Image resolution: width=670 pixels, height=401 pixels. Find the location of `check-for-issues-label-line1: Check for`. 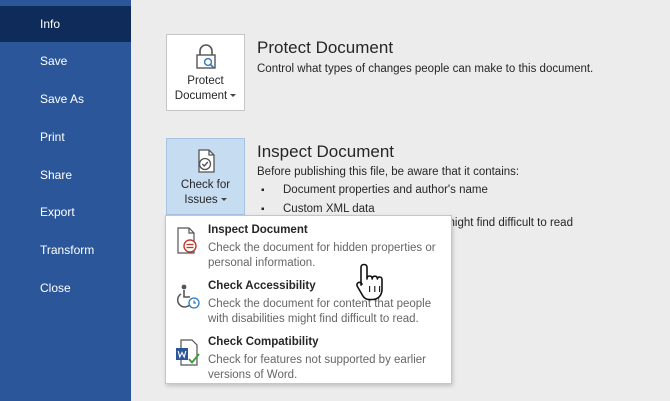

check-for-issues-label-line1: Check for is located at coordinates (205, 185).